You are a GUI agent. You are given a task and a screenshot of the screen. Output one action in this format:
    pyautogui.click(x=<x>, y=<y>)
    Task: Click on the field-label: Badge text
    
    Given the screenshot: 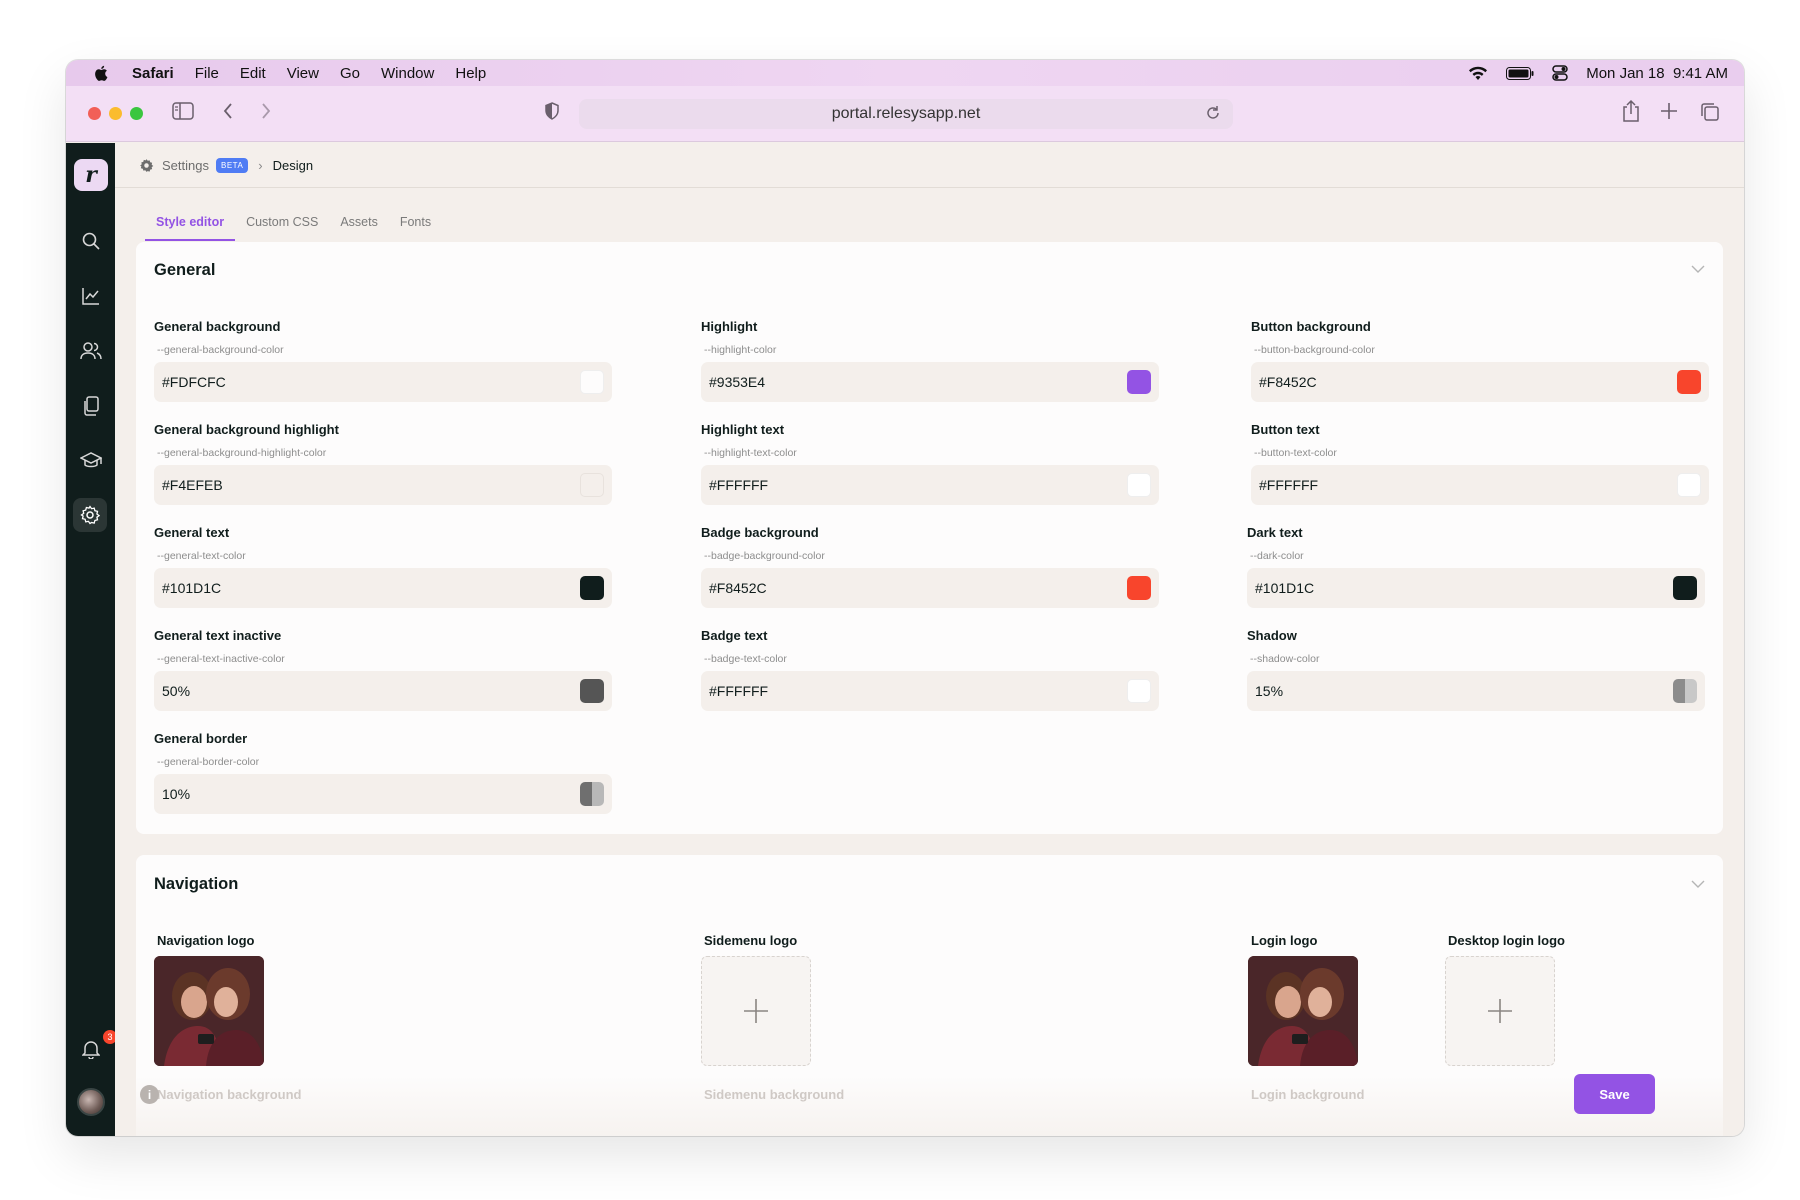 What is the action you would take?
    pyautogui.click(x=734, y=635)
    